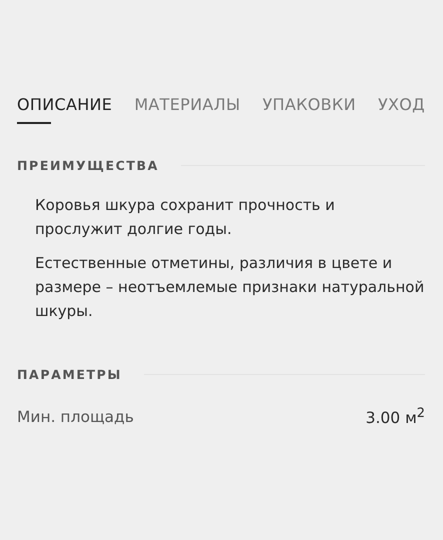  I want to click on paragraph: Естественные отметины, различия в цвете и размере – неотъемлемые признаки натуральной шкуры., so click(230, 287).